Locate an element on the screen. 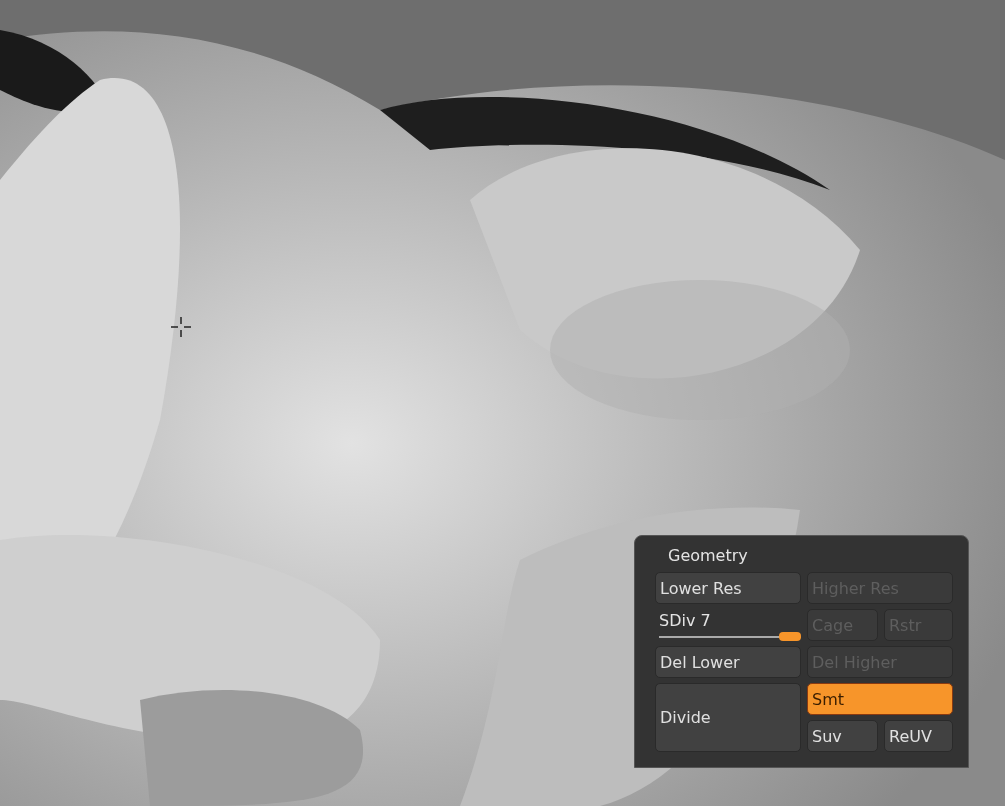 This screenshot has width=1005, height=806. button: Suv is located at coordinates (842, 736).